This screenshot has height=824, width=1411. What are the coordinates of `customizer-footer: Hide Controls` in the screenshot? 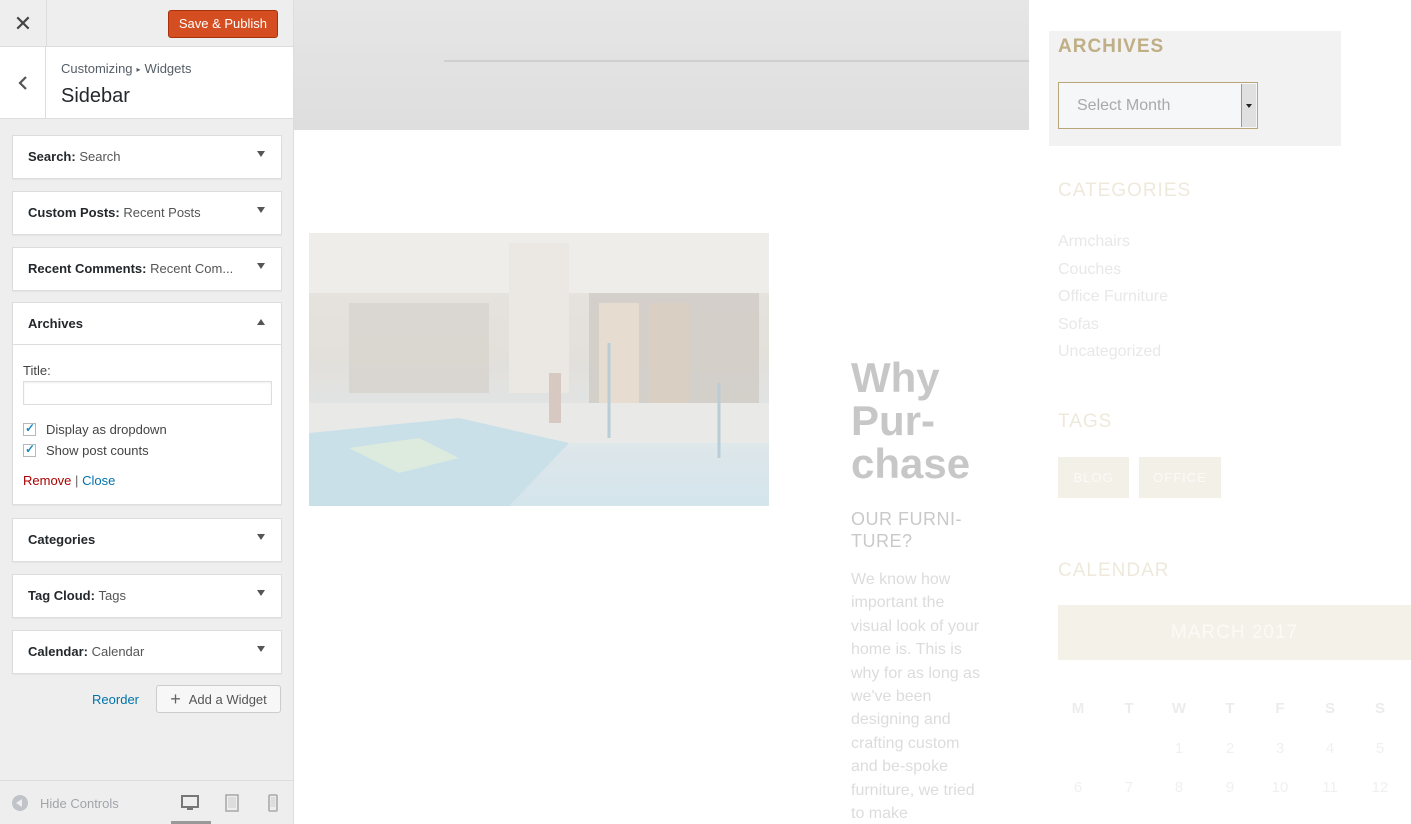 It's located at (146, 802).